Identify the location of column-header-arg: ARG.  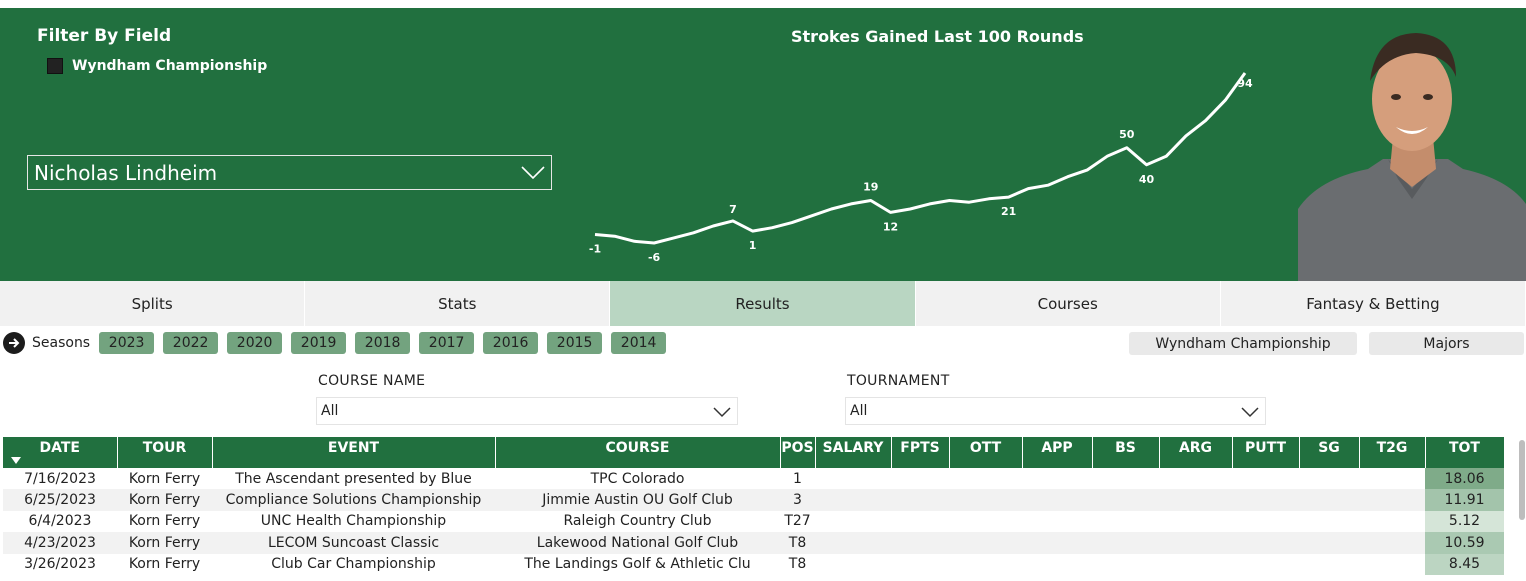
(1196, 452).